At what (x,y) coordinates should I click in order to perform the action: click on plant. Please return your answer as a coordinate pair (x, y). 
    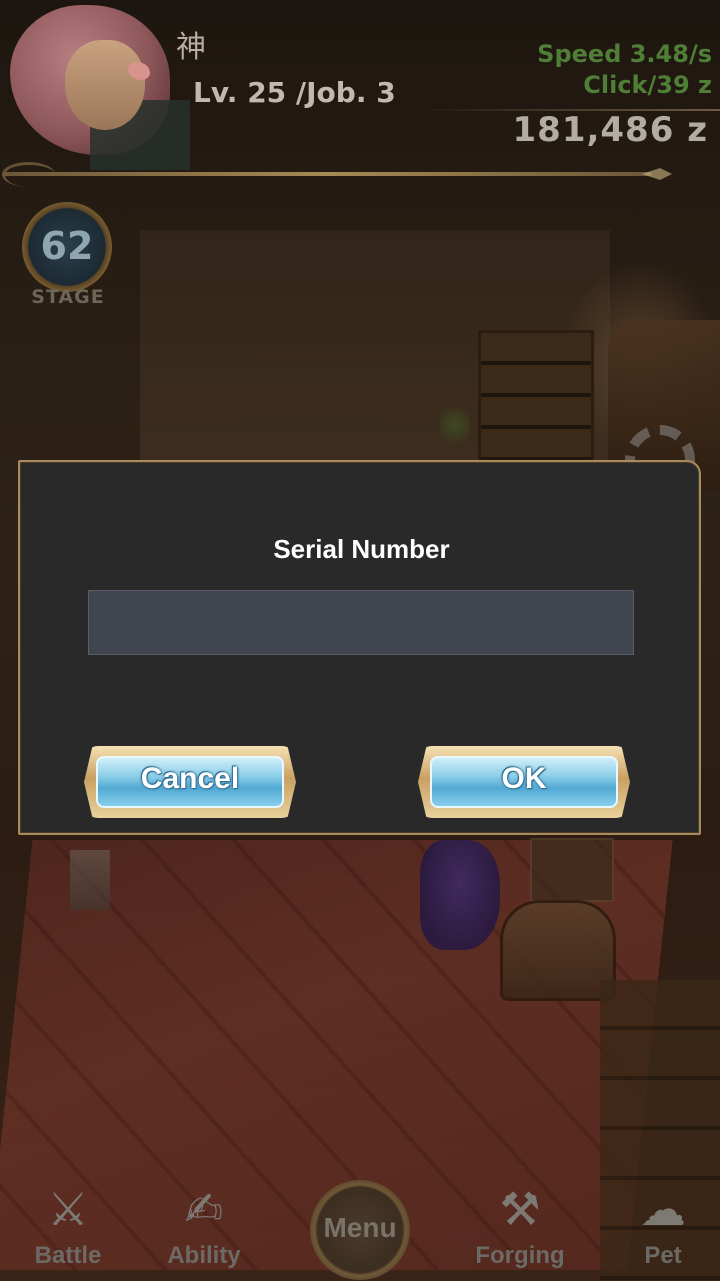
    Looking at the image, I should click on (455, 425).